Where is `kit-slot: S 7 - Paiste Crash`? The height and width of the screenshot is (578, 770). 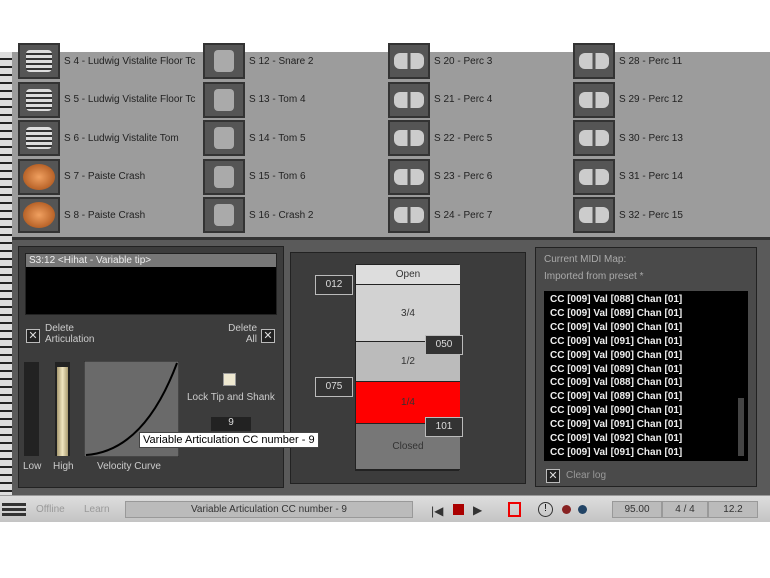
kit-slot: S 7 - Paiste Crash is located at coordinates (81, 176).